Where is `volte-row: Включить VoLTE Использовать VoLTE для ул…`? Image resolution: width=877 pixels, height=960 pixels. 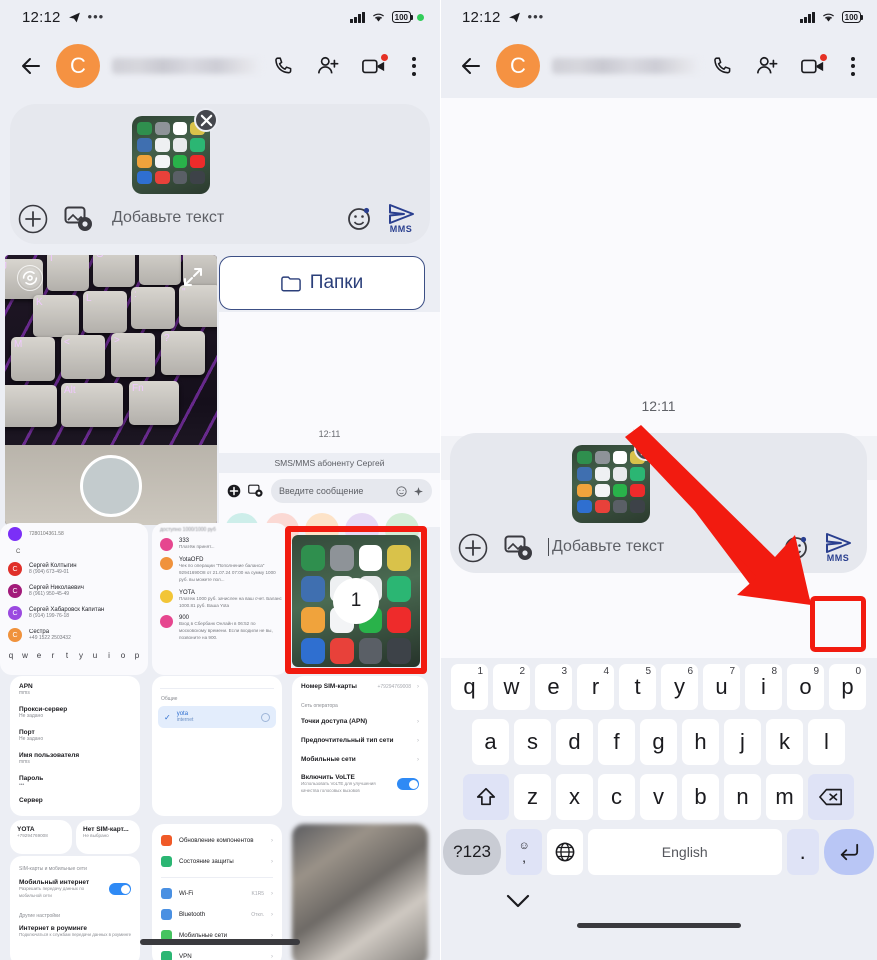 volte-row: Включить VoLTE Использовать VoLTE для ул… is located at coordinates (360, 784).